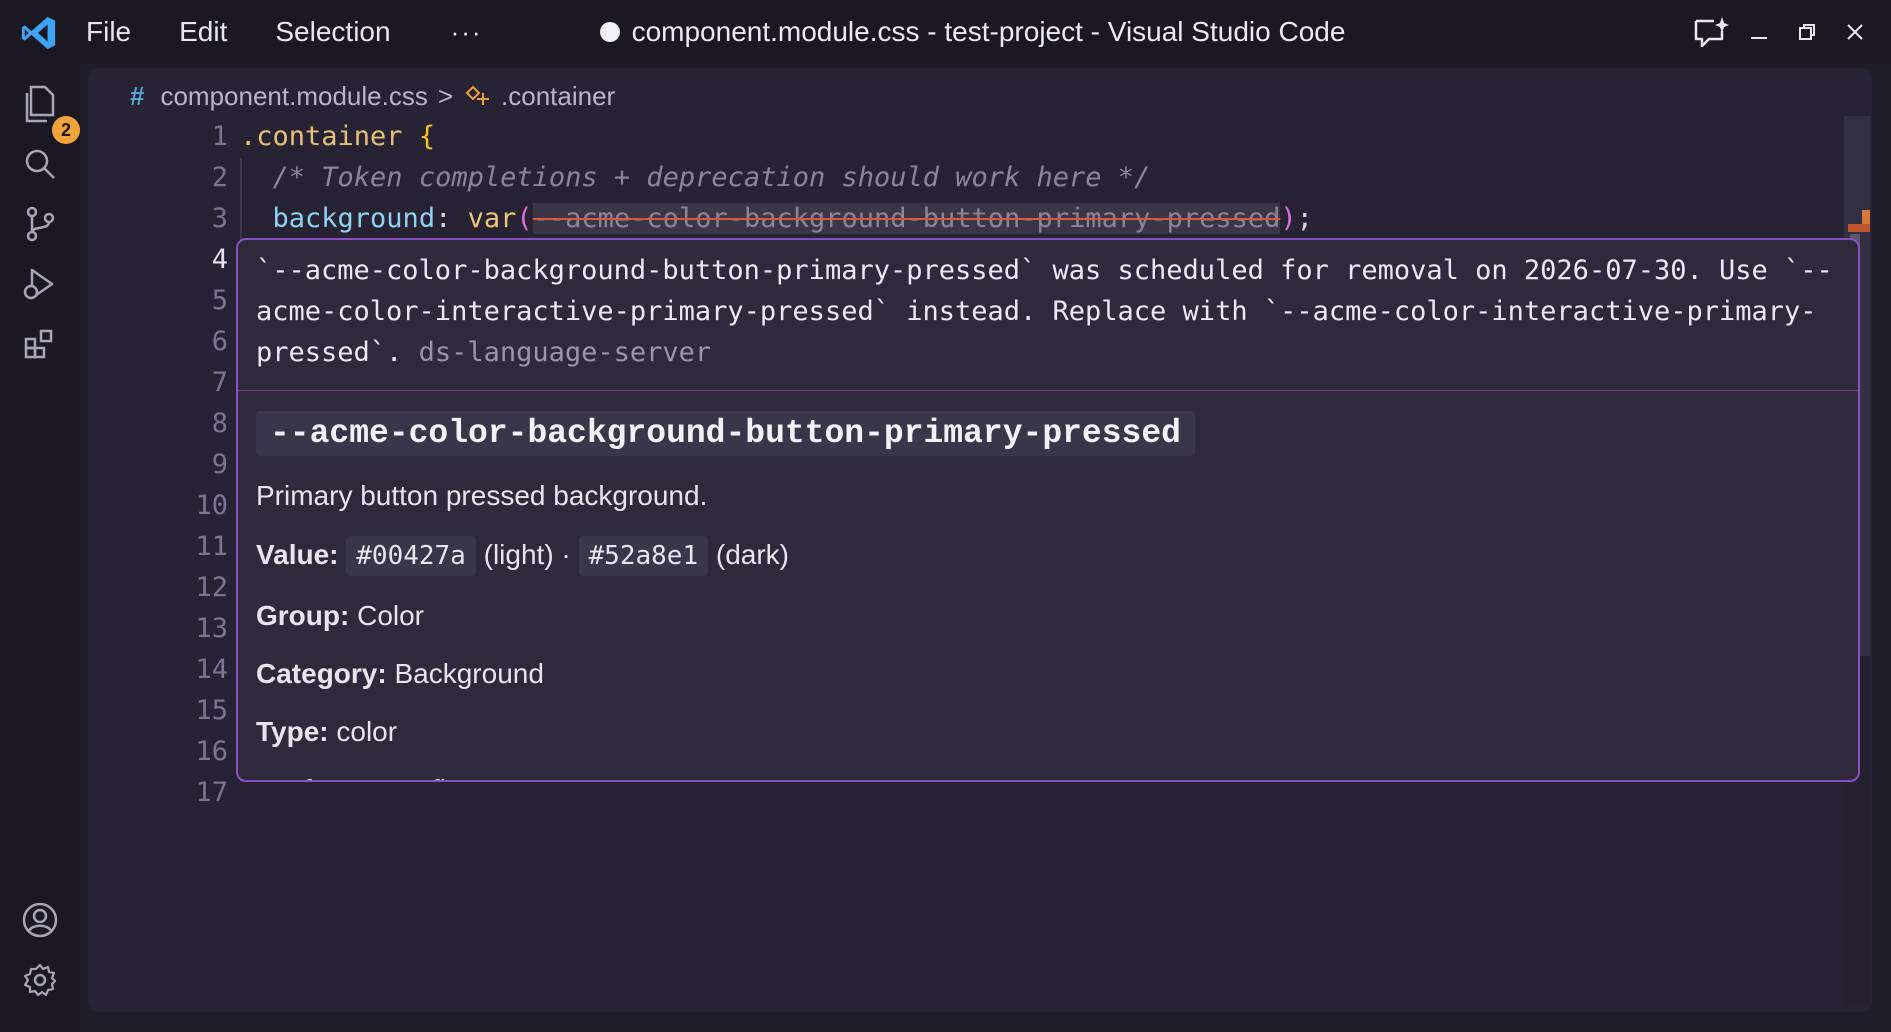 This screenshot has width=1891, height=1032. Describe the element at coordinates (565, 352) in the screenshot. I see `diagnostic-source: ds-language-server` at that location.